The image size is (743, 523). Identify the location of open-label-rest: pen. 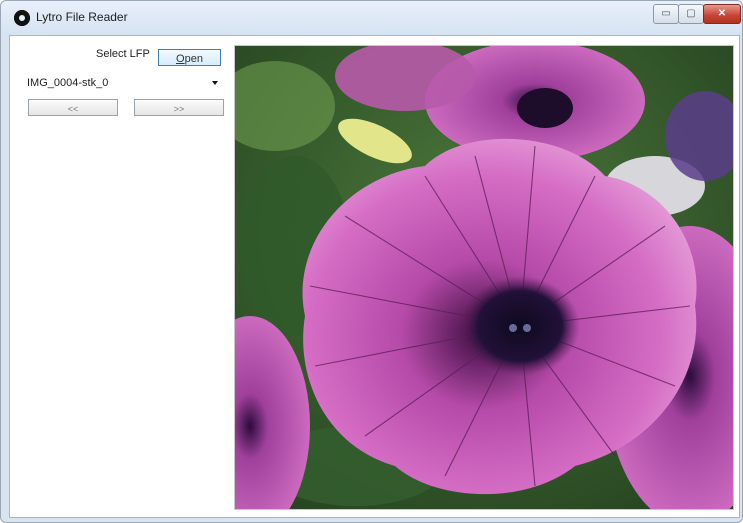
(193, 59).